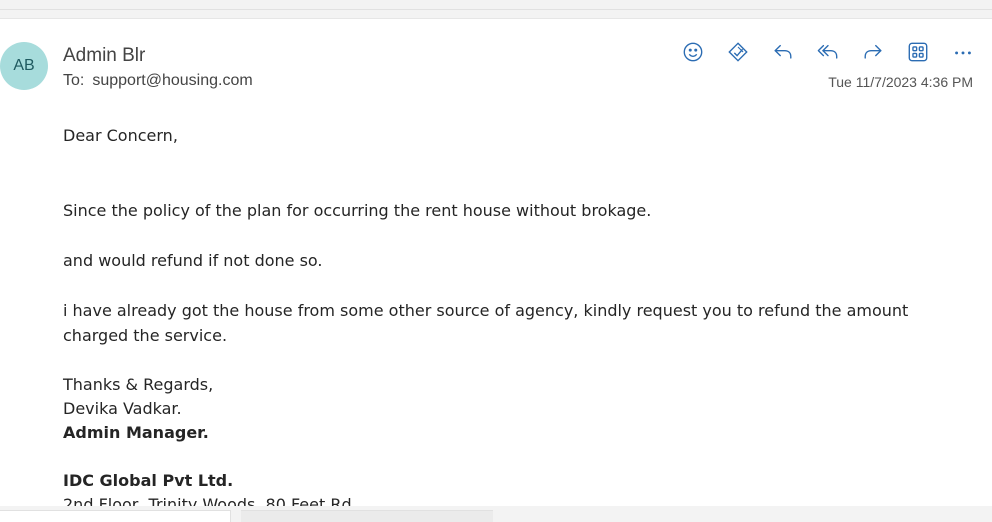 The image size is (992, 522). What do you see at coordinates (122, 408) in the screenshot?
I see `signer-name: Devika Vadkar.` at bounding box center [122, 408].